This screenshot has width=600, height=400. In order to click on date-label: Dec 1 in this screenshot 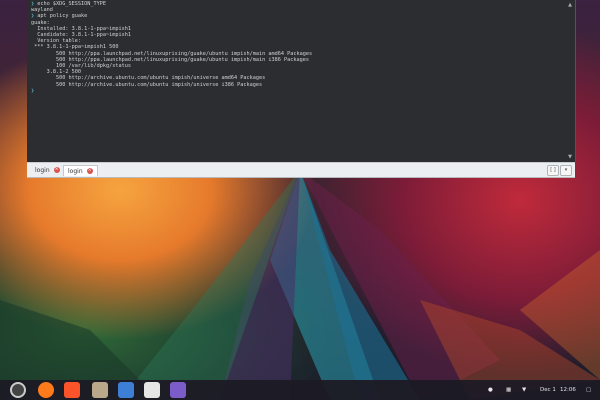, I will do `click(548, 390)`.